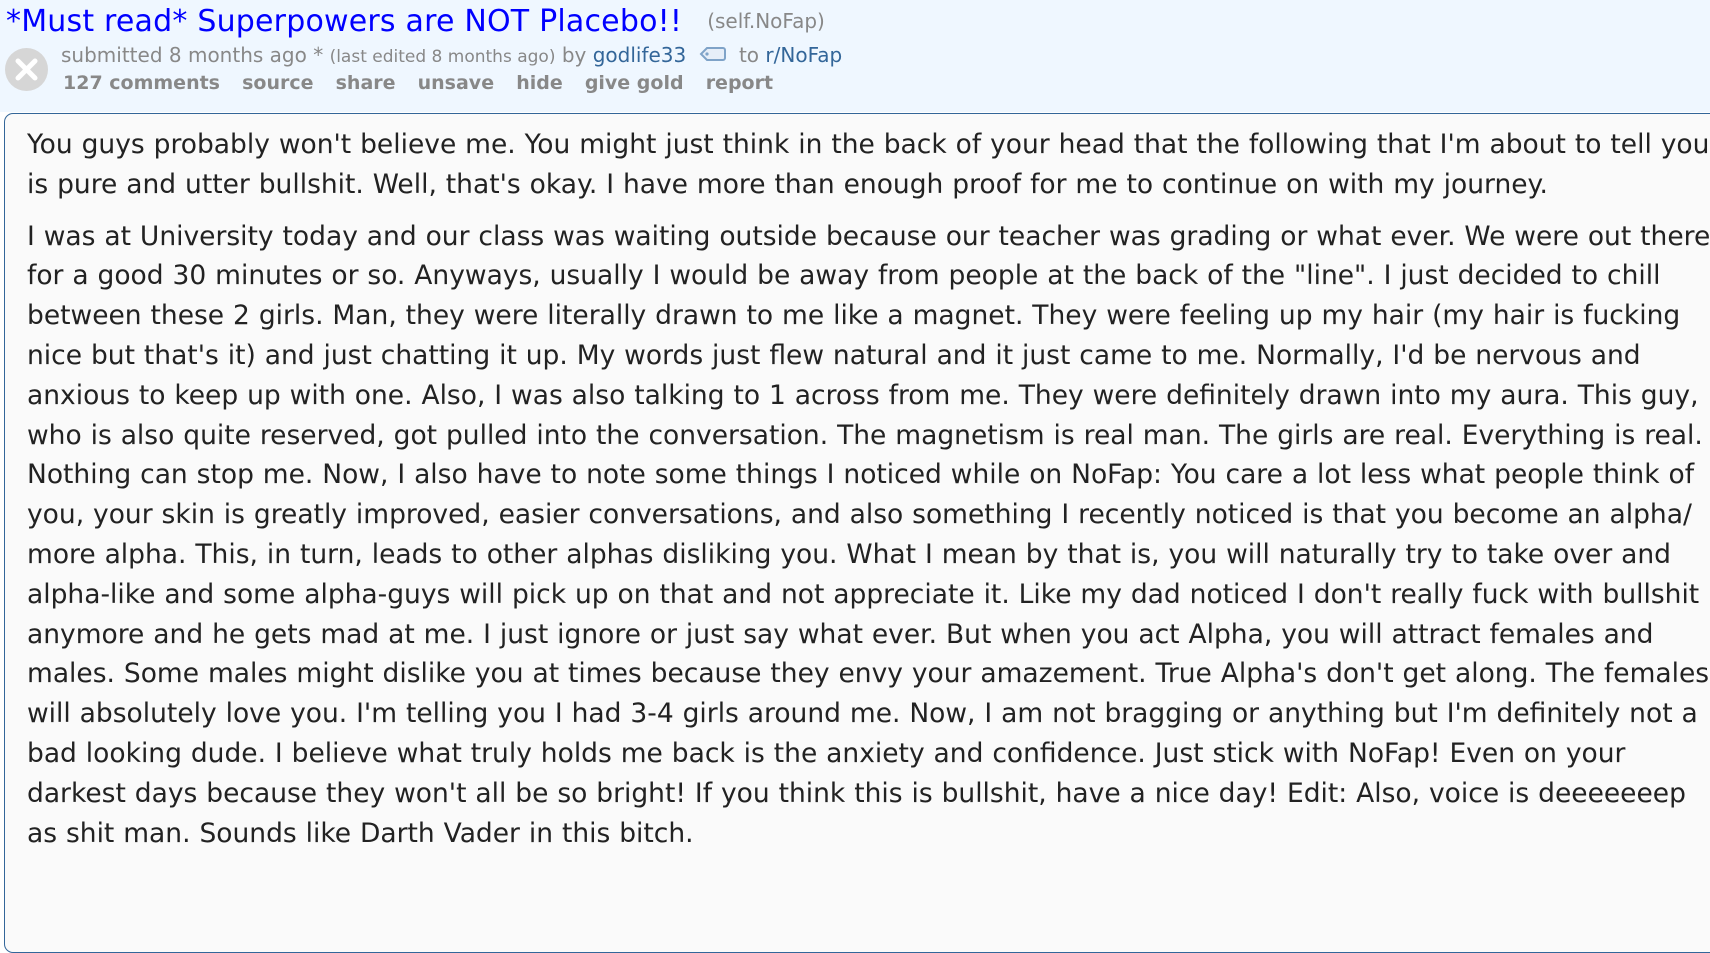  Describe the element at coordinates (634, 83) in the screenshot. I see `give-gold-button: give gold` at that location.